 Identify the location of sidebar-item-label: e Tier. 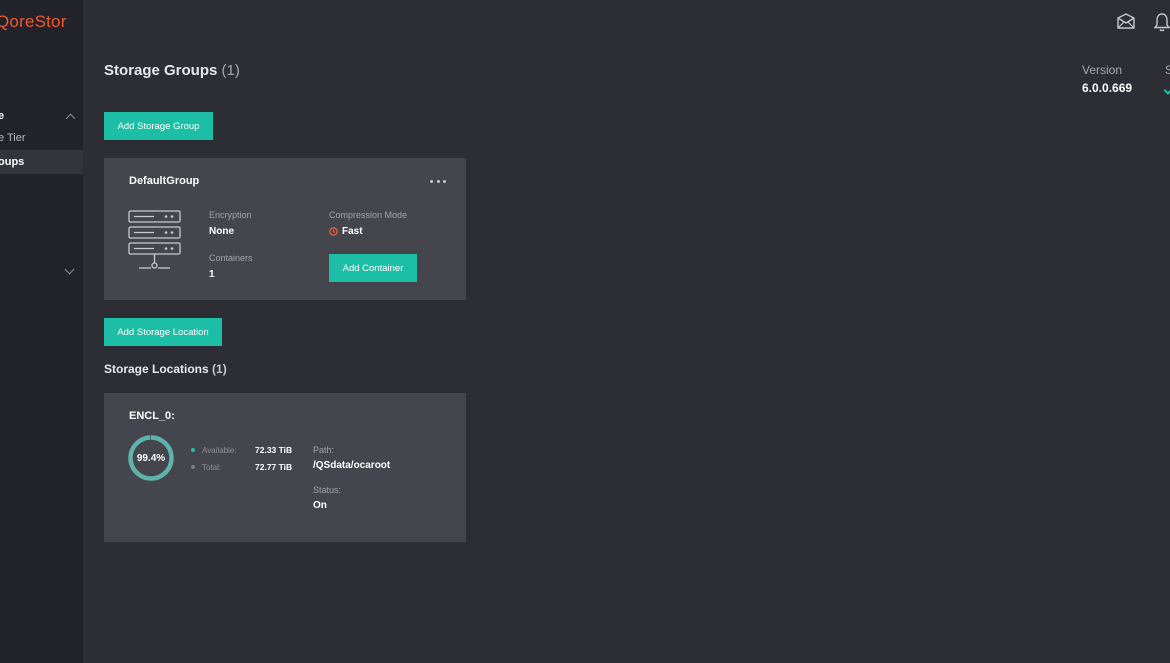
(13, 138).